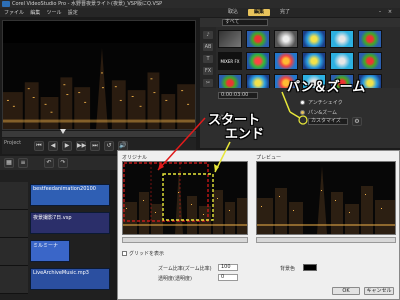  What do you see at coordinates (326, 87) in the screenshot?
I see `panzoom-annotation: パン＆ズーム` at bounding box center [326, 87].